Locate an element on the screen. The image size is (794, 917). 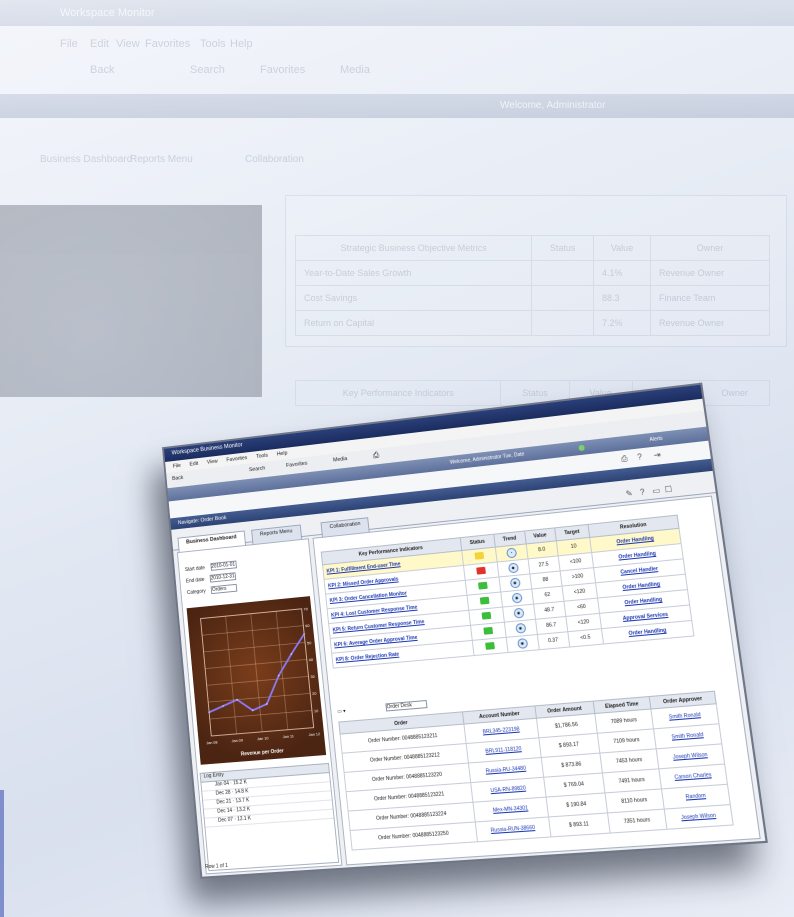
alerts-link: Alerts is located at coordinates (656, 439).